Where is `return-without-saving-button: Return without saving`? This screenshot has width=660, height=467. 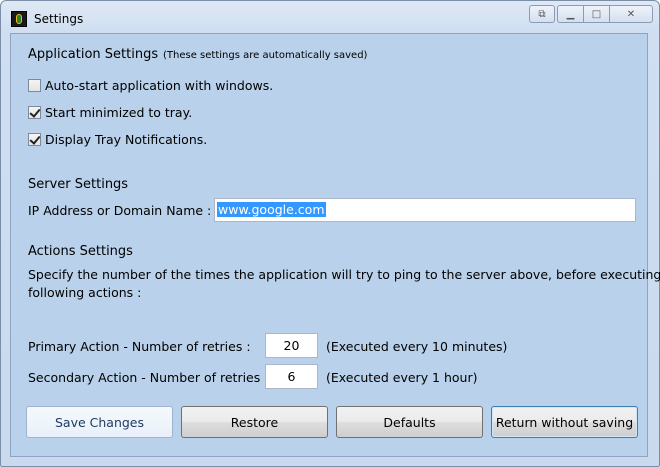 return-without-saving-button: Return without saving is located at coordinates (564, 422).